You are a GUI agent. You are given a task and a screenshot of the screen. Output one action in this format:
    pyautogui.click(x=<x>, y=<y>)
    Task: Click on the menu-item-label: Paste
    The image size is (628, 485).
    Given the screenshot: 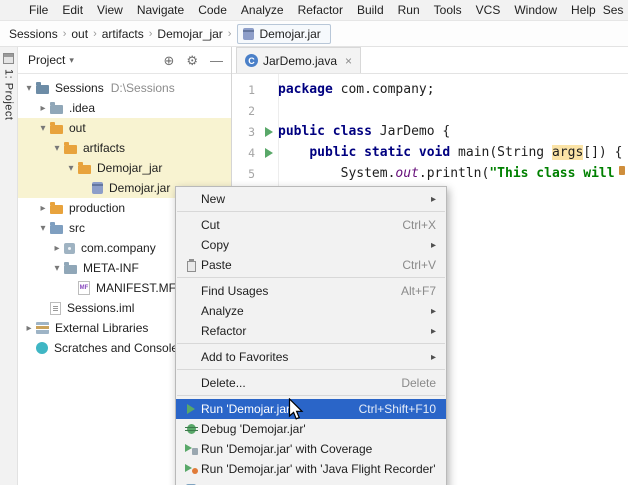 What is the action you would take?
    pyautogui.click(x=216, y=265)
    